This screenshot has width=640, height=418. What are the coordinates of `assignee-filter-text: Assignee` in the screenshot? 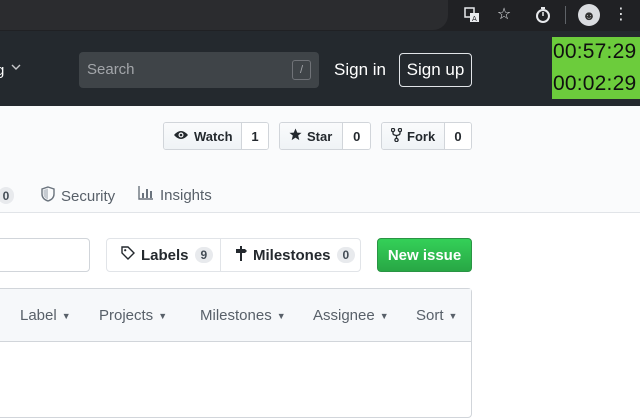 It's located at (344, 315).